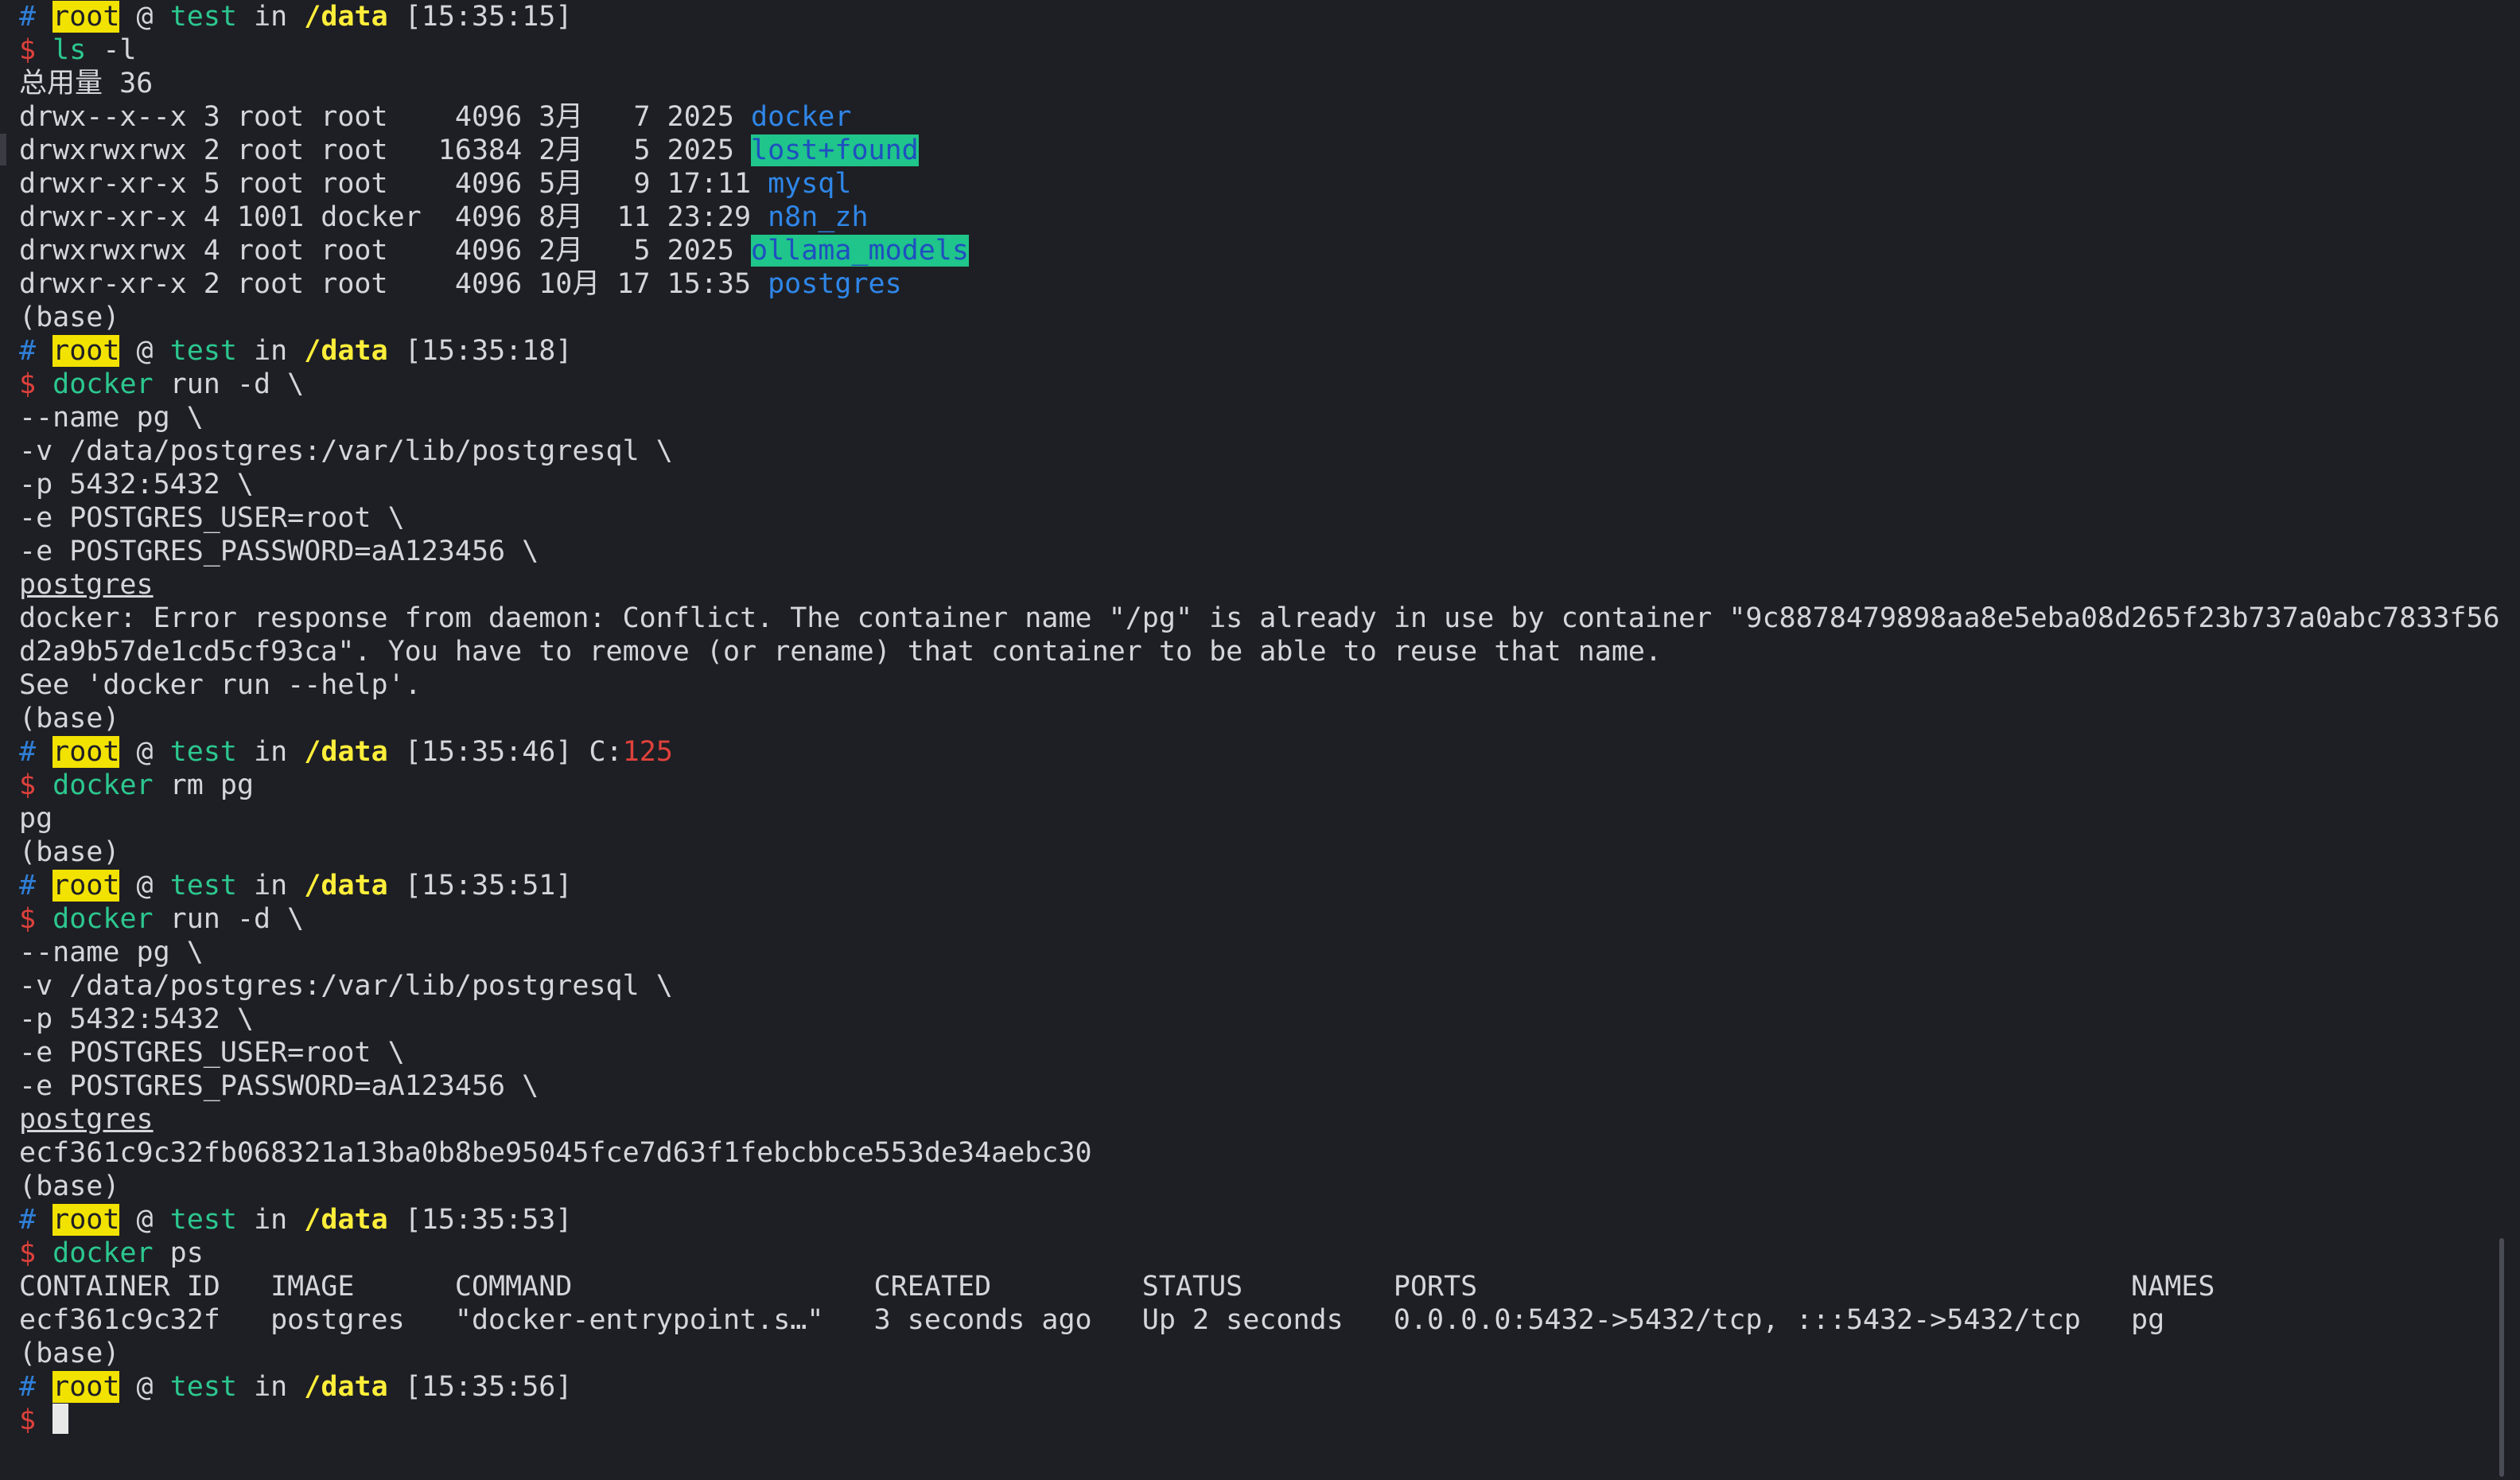  I want to click on command-args: -l, so click(111, 50).